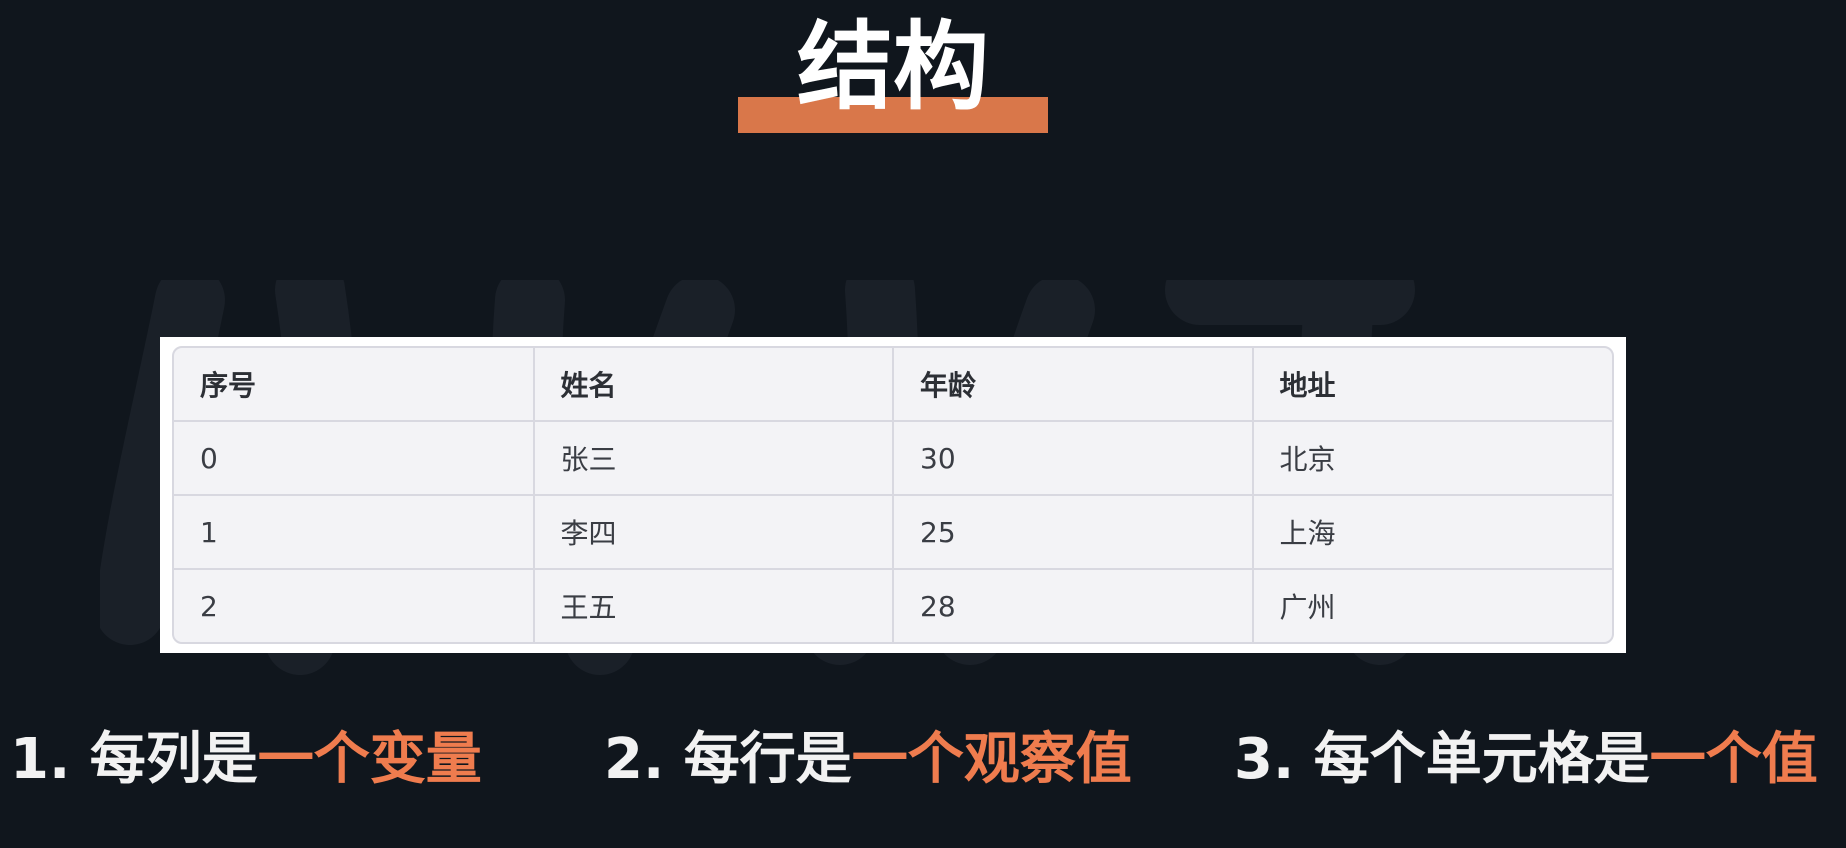  What do you see at coordinates (1307, 607) in the screenshot?
I see `table-cell: 广州` at bounding box center [1307, 607].